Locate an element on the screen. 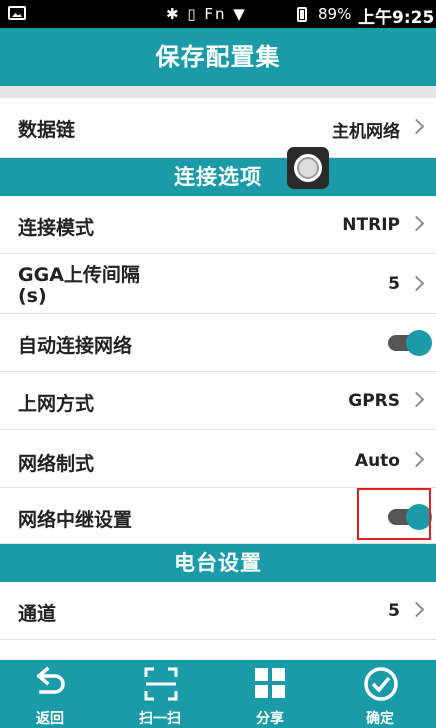  battery-icon is located at coordinates (302, 14).